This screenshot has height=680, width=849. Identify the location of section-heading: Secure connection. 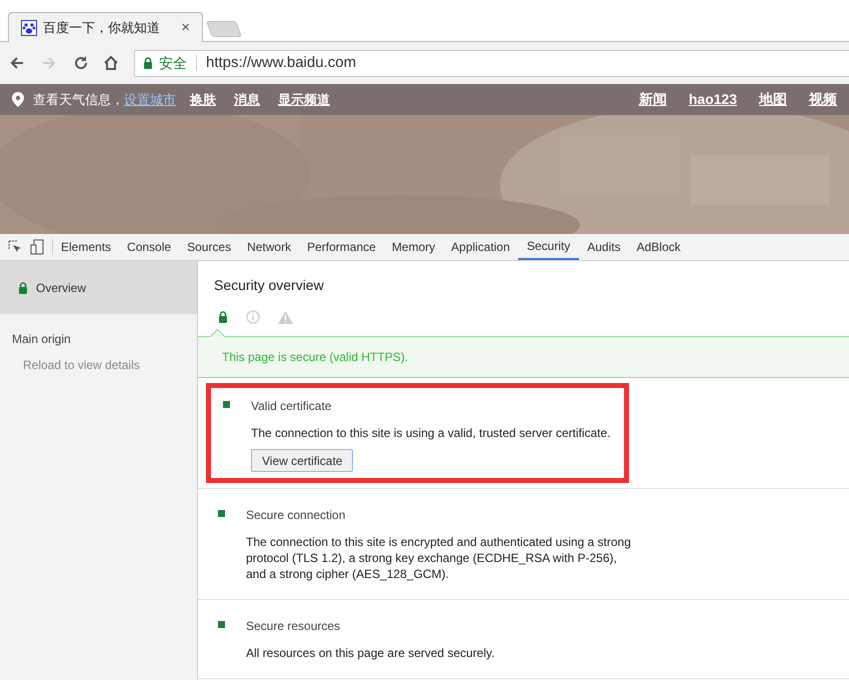
(296, 515).